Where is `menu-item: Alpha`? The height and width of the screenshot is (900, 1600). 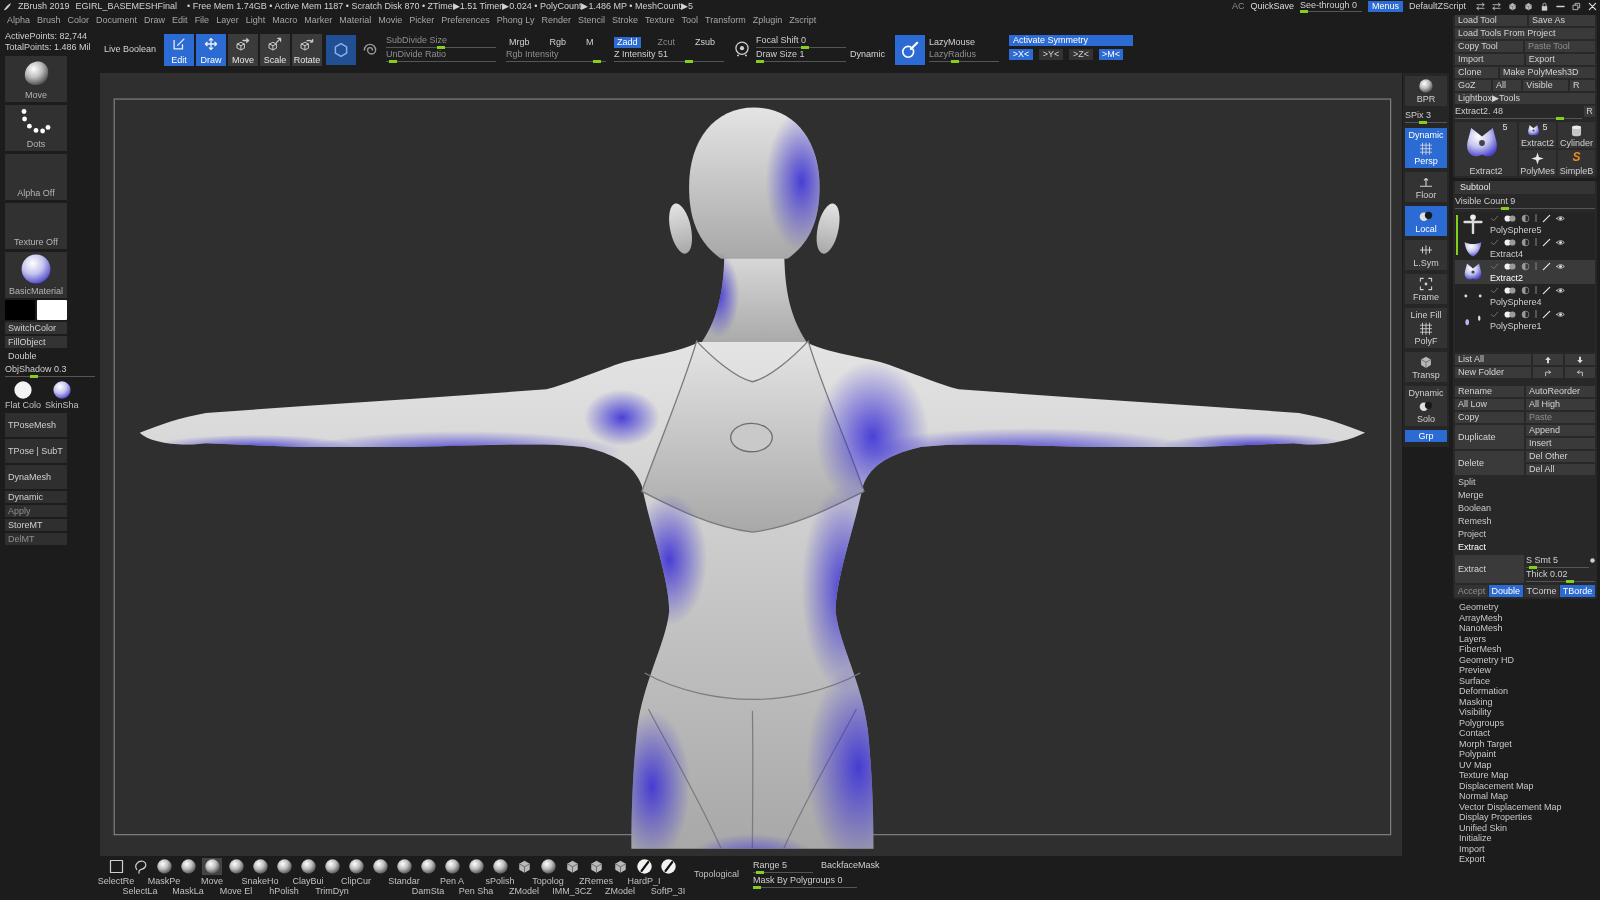
menu-item: Alpha is located at coordinates (19, 20).